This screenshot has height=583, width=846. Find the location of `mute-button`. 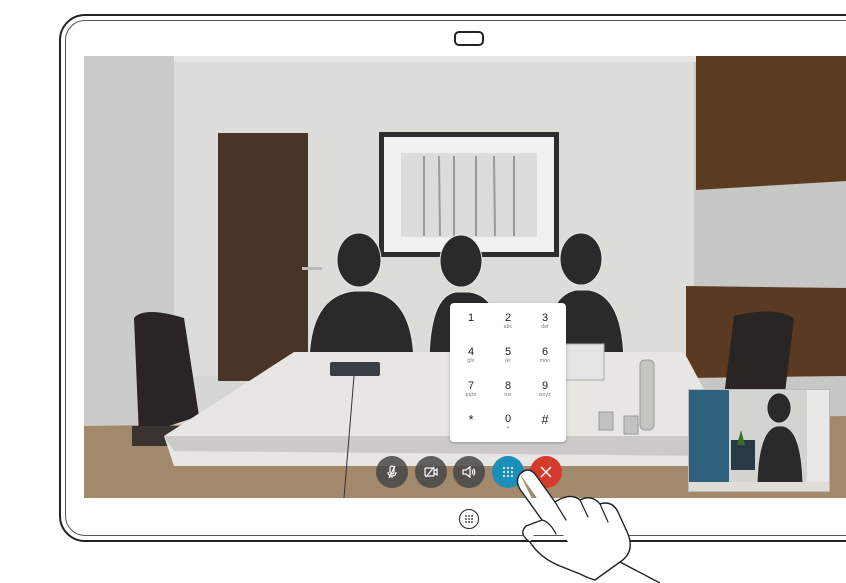

mute-button is located at coordinates (392, 472).